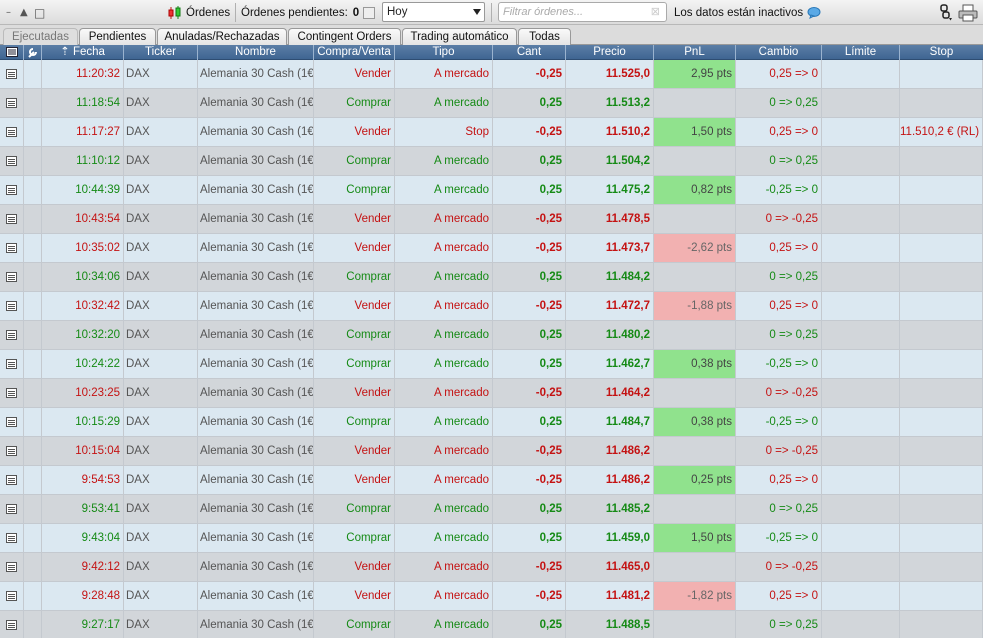  What do you see at coordinates (610, 335) in the screenshot?
I see `order-price: 11.480,2` at bounding box center [610, 335].